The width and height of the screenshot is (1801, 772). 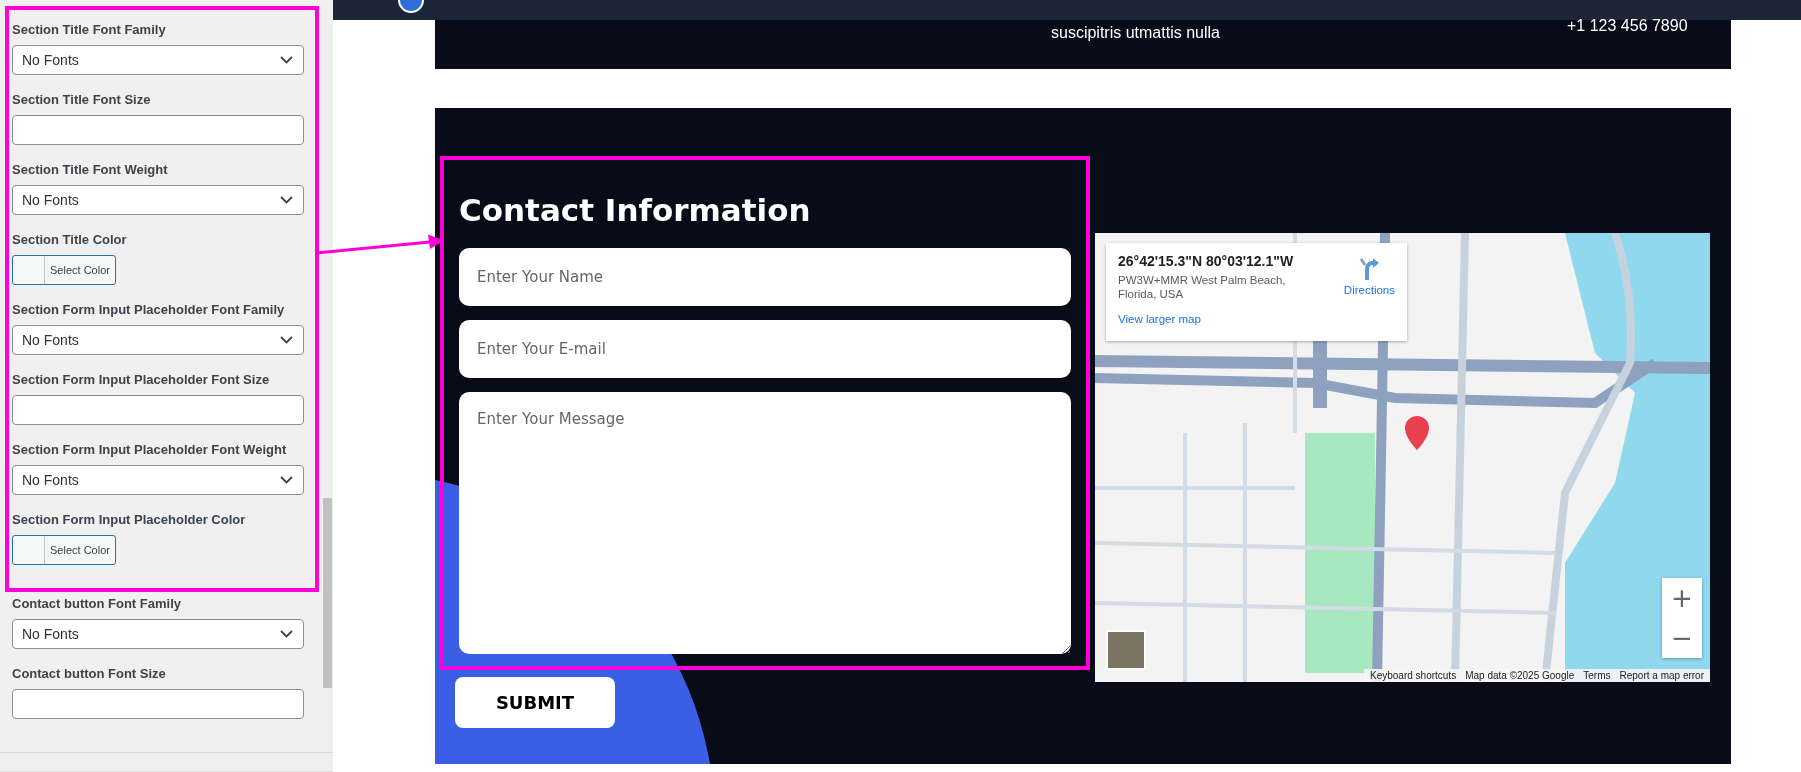 What do you see at coordinates (1520, 675) in the screenshot?
I see `map-footer-link: Map data ©2025 Google` at bounding box center [1520, 675].